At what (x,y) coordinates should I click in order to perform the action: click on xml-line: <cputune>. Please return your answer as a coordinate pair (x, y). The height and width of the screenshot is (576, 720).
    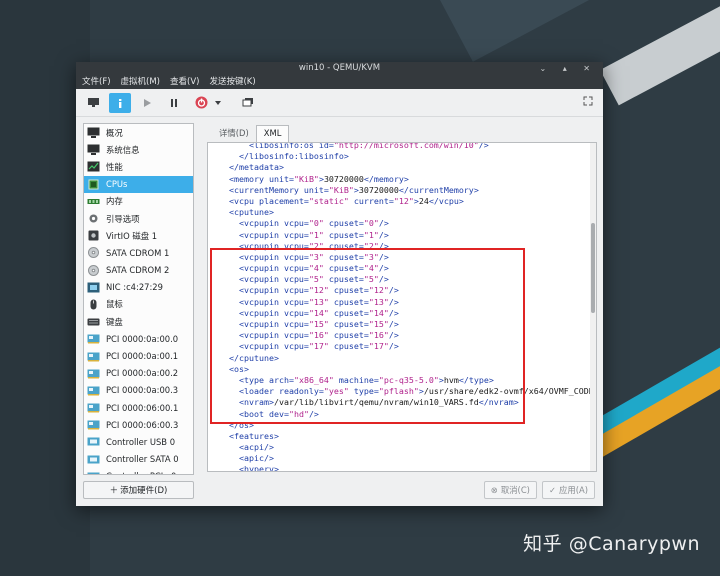
    Looking at the image, I should click on (407, 212).